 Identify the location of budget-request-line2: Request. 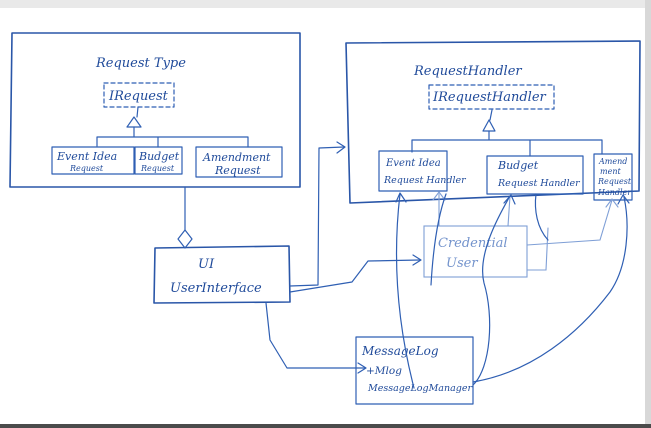
(157, 168).